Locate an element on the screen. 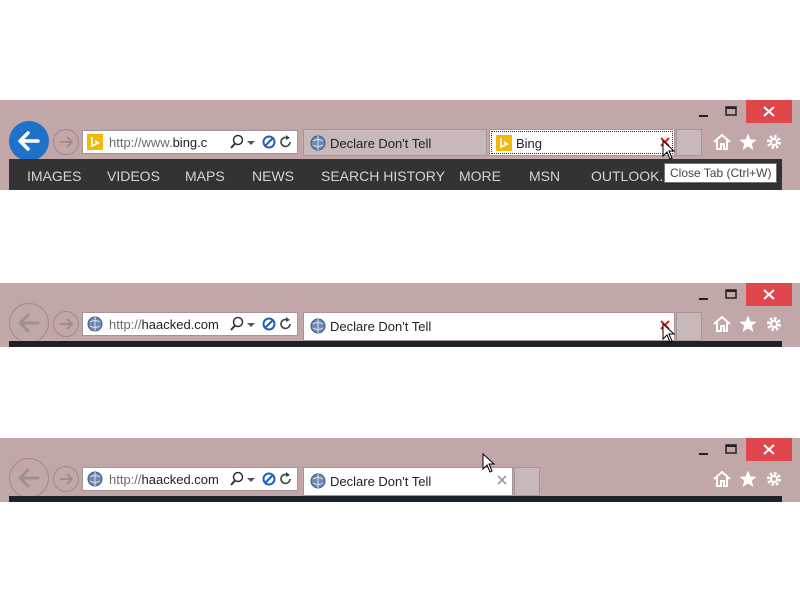 Image resolution: width=800 pixels, height=600 pixels. address-bar: http://www.bing.c is located at coordinates (190, 142).